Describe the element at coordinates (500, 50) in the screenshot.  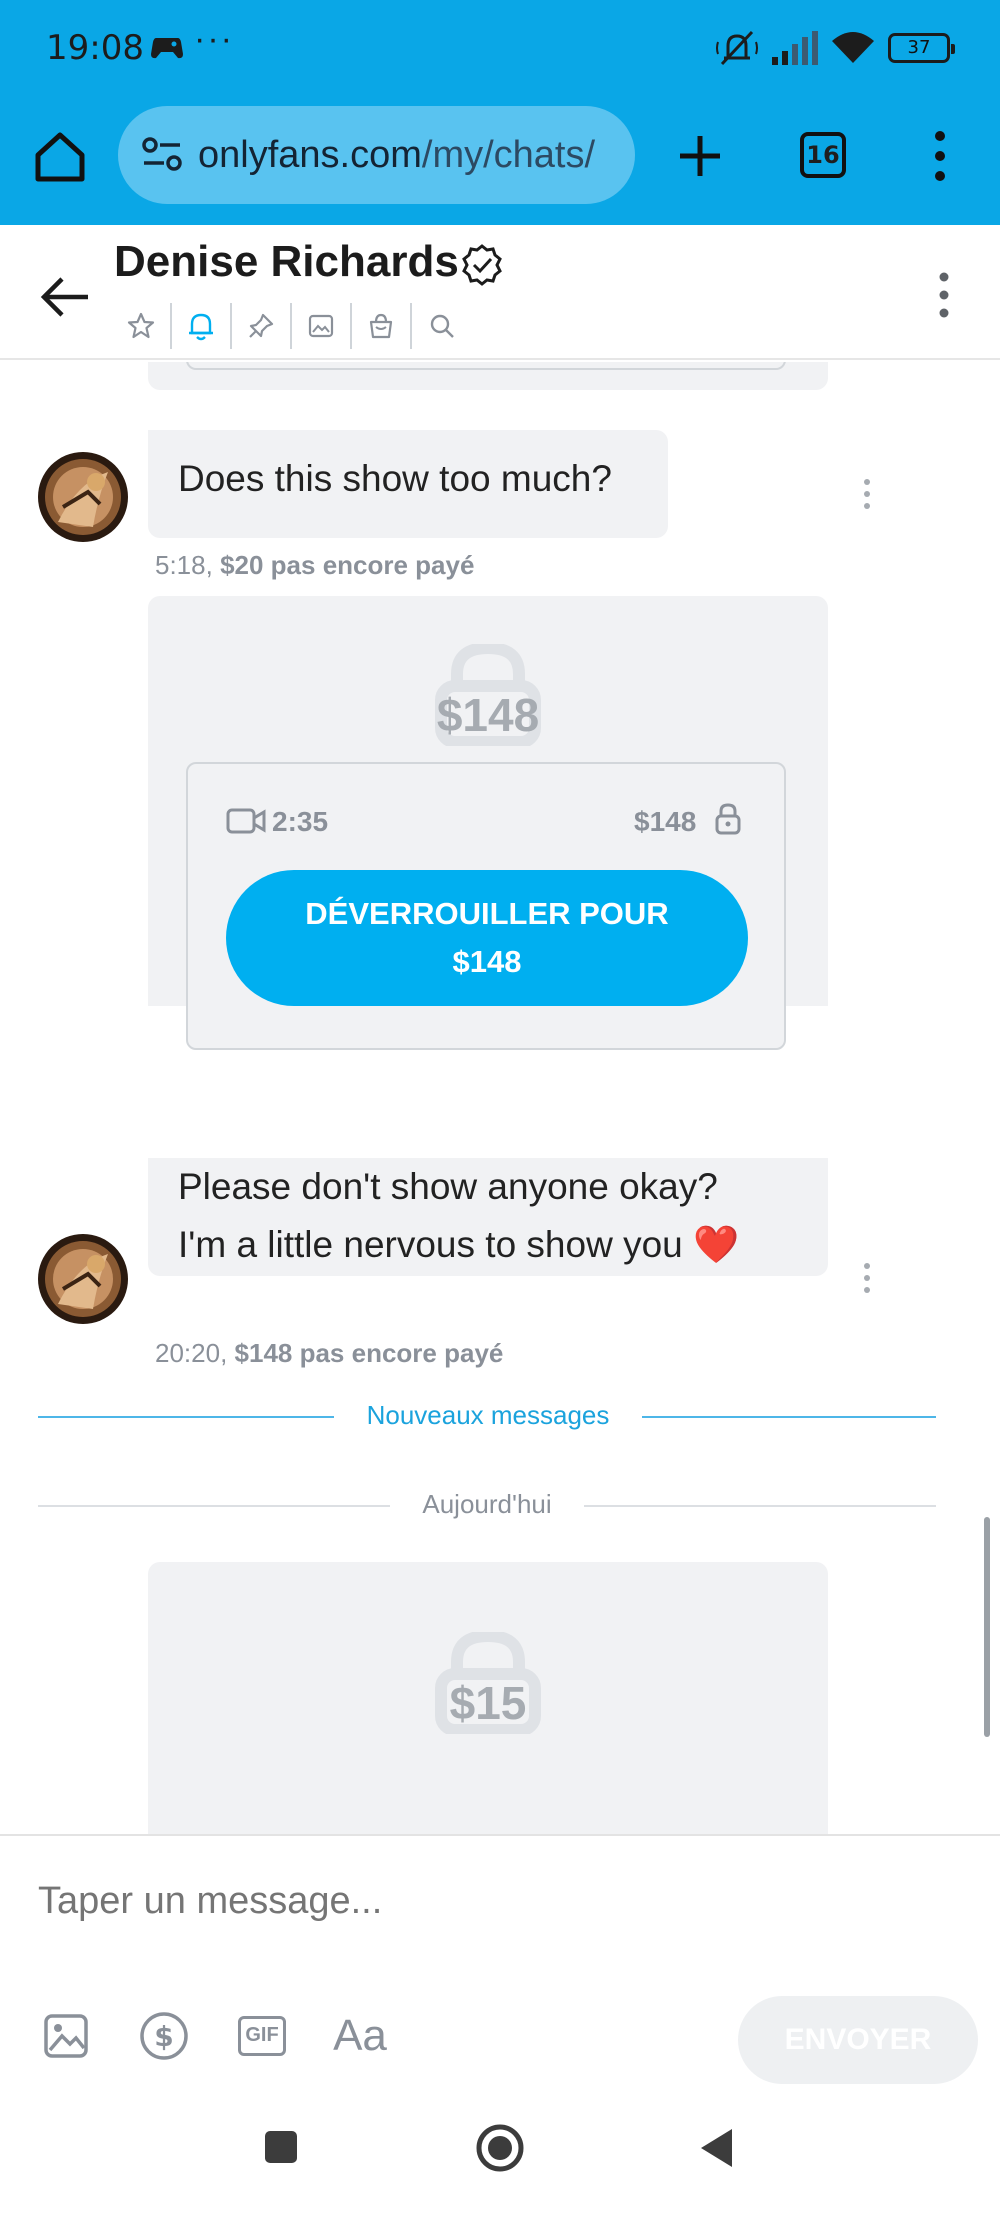
I see `status-bar: 19:08 ··· 37` at that location.